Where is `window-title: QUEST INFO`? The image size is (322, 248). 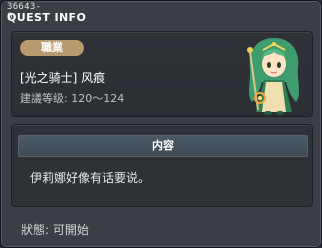
window-title: QUEST INFO is located at coordinates (47, 17).